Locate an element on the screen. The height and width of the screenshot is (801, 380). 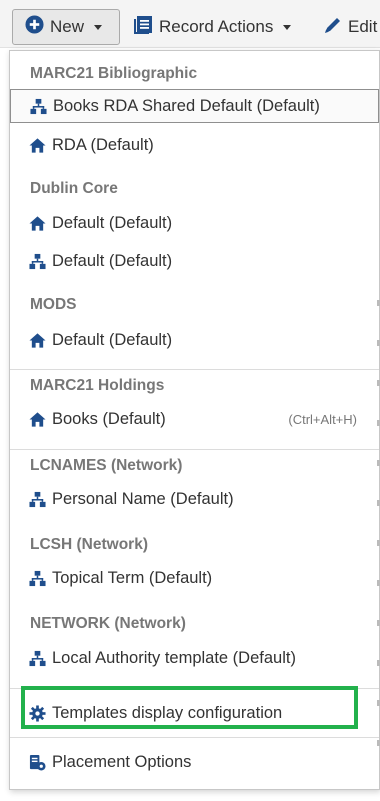
menu-item-label: Personal Name (Default) is located at coordinates (143, 498).